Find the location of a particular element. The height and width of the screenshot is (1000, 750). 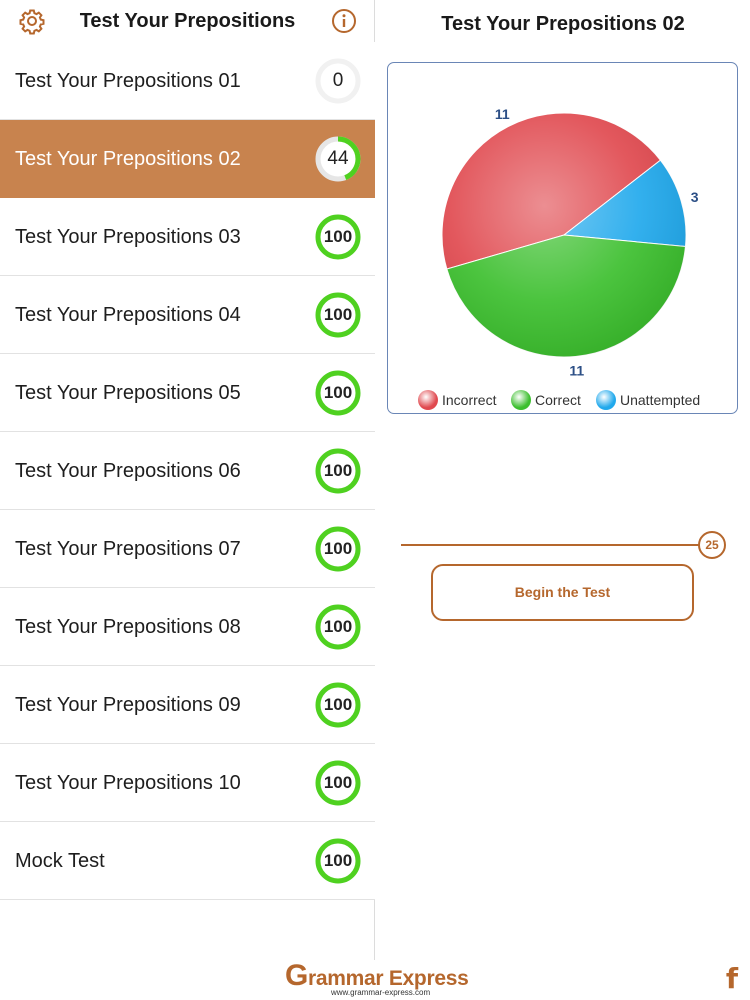

test-item-label: Test Your Prepositions 06 is located at coordinates (128, 471).